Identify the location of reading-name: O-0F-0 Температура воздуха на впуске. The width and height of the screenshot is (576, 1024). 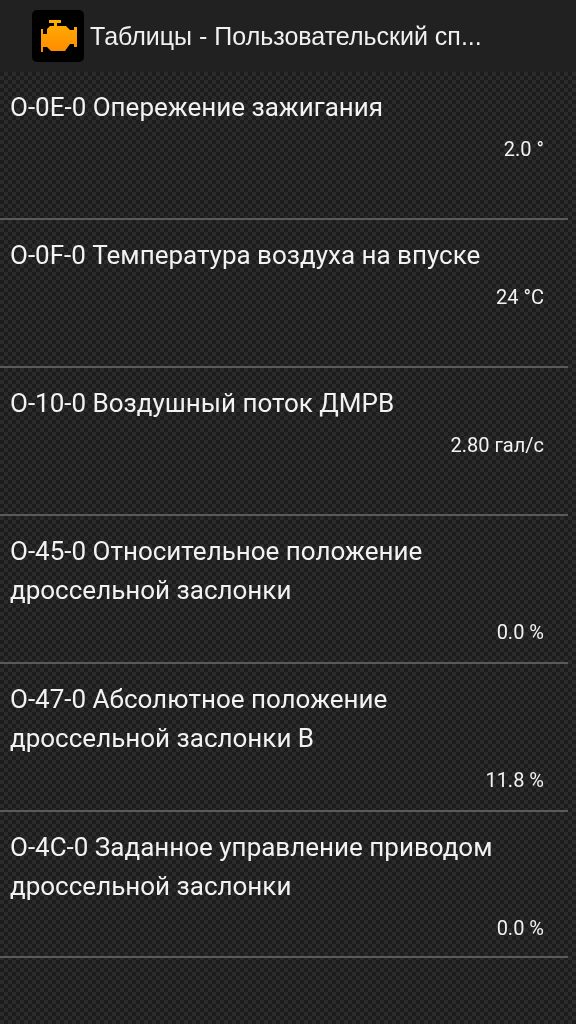
(246, 255).